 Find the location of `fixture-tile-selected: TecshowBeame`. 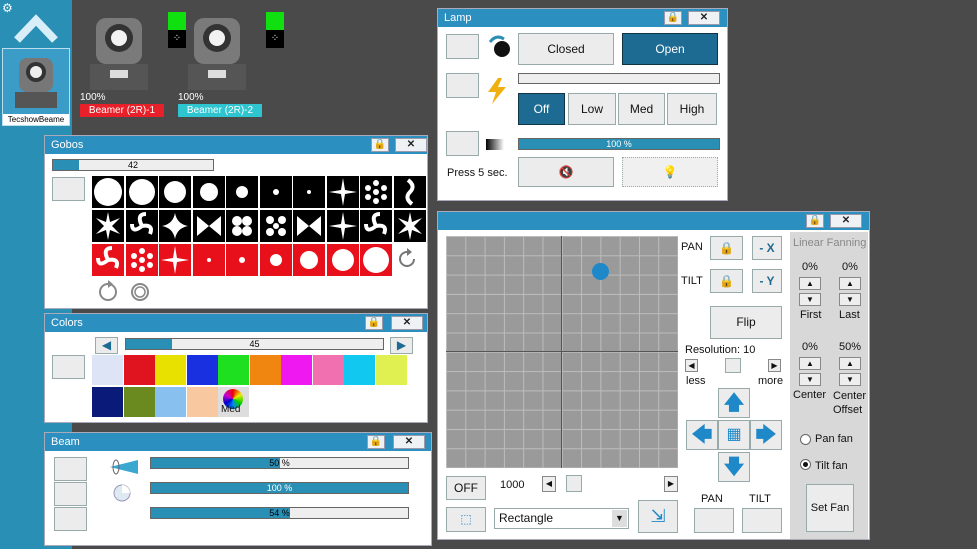

fixture-tile-selected: TecshowBeame is located at coordinates (36, 87).